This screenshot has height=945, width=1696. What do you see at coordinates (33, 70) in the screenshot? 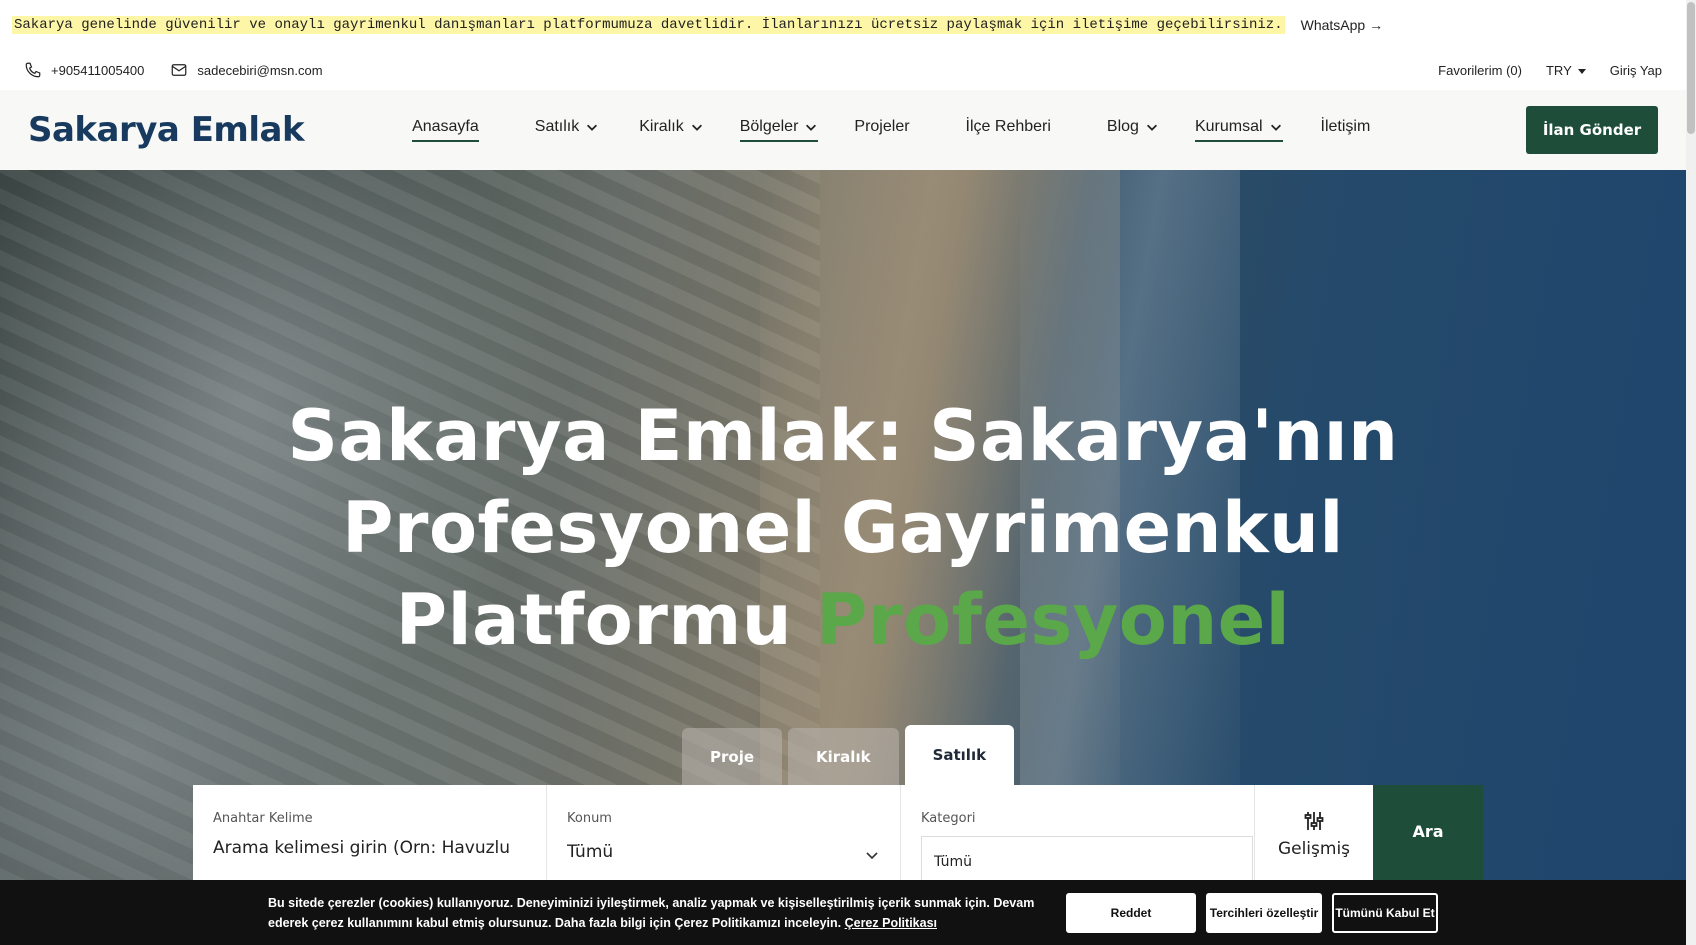
I see `phone-icon` at bounding box center [33, 70].